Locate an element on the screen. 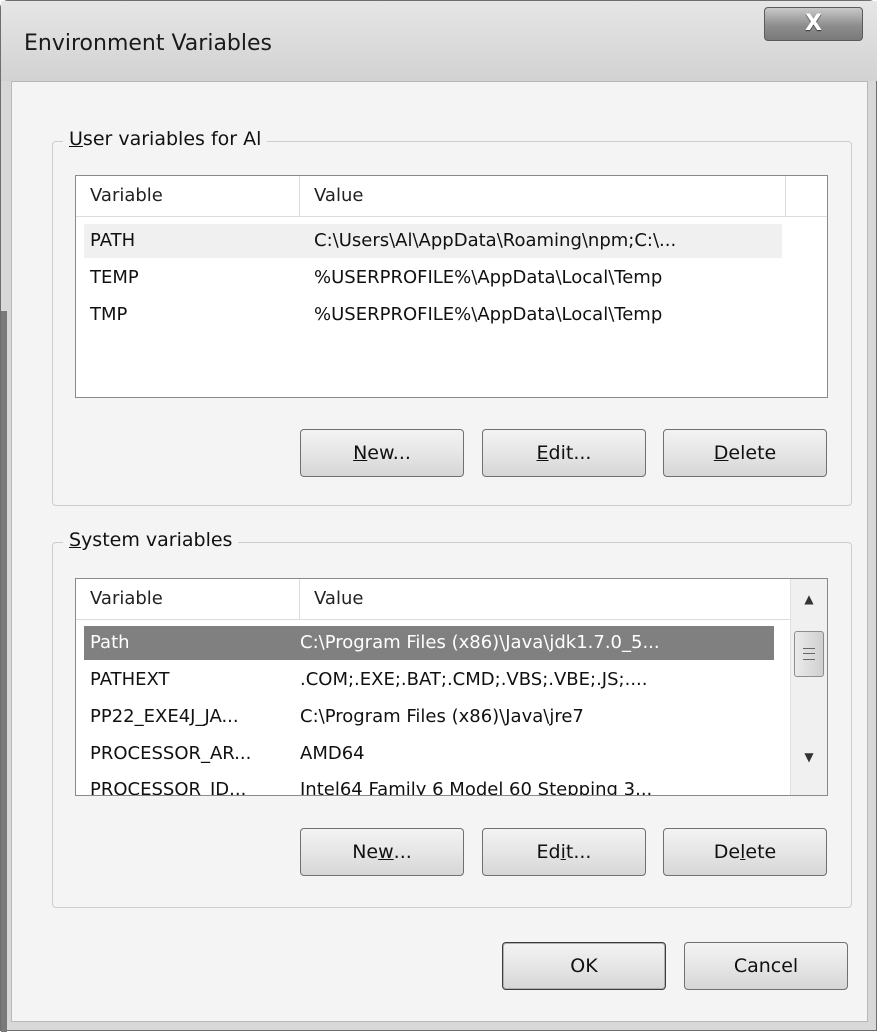 This screenshot has width=877, height=1032. title-bar: Environment Variables X is located at coordinates (439, 41).